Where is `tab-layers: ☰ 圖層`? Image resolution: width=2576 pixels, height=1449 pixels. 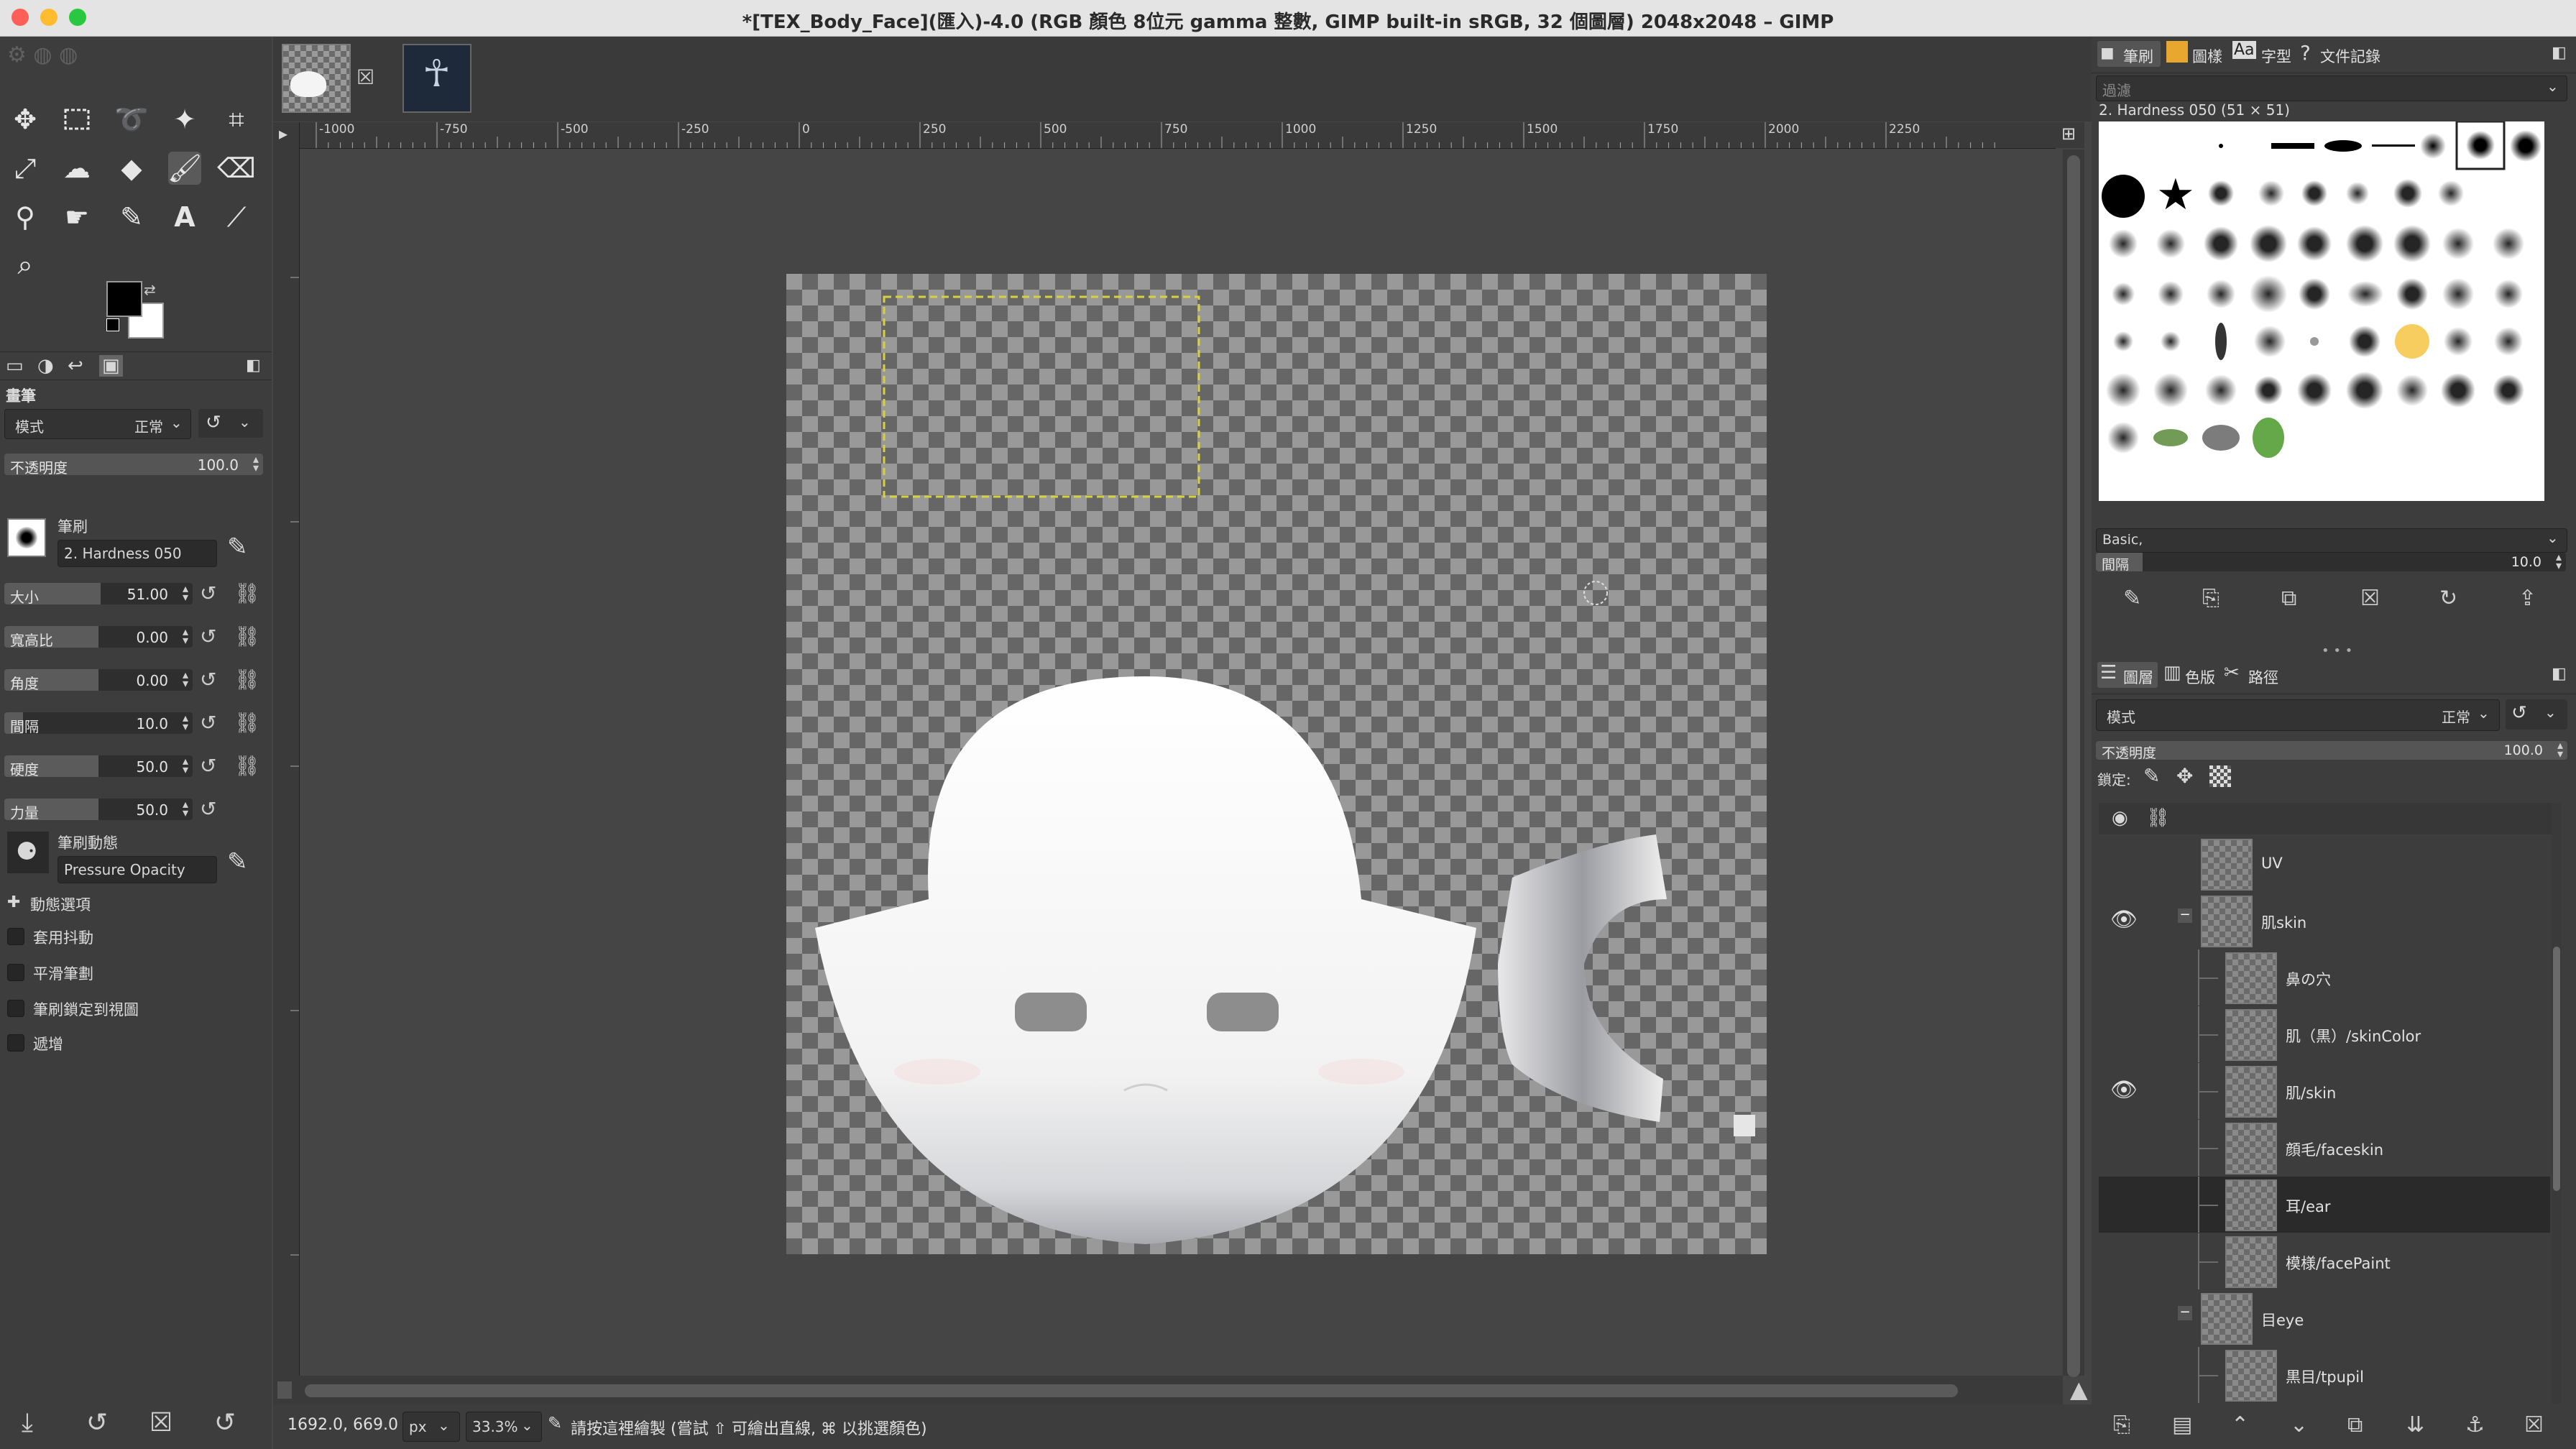
tab-layers: ☰ 圖層 is located at coordinates (2127, 675).